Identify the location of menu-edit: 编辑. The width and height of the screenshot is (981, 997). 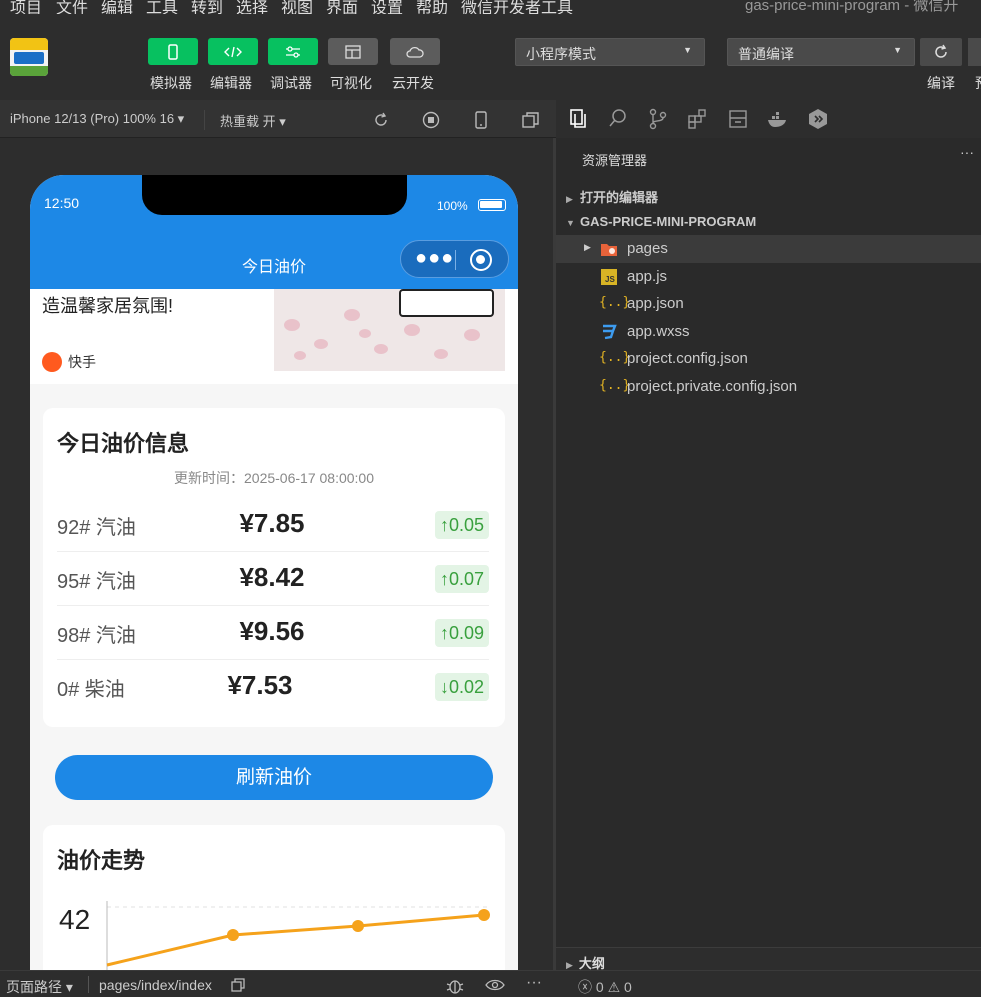
(117, 7).